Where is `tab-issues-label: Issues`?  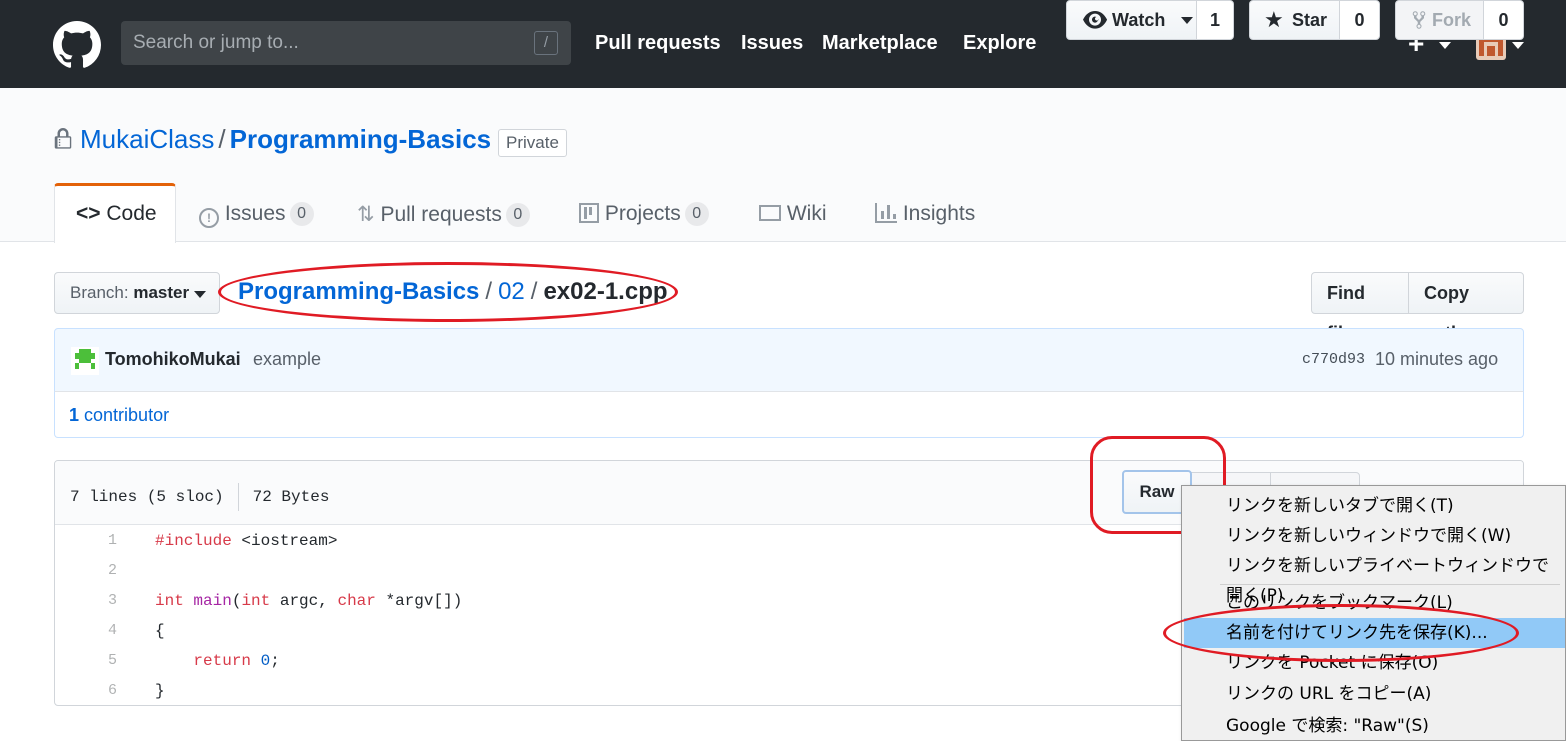
tab-issues-label: Issues is located at coordinates (255, 213).